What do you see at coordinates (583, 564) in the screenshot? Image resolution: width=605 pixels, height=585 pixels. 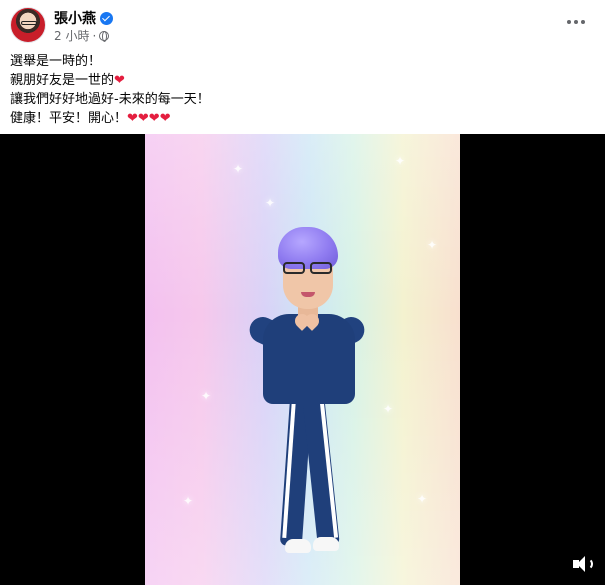 I see `volume-icon` at bounding box center [583, 564].